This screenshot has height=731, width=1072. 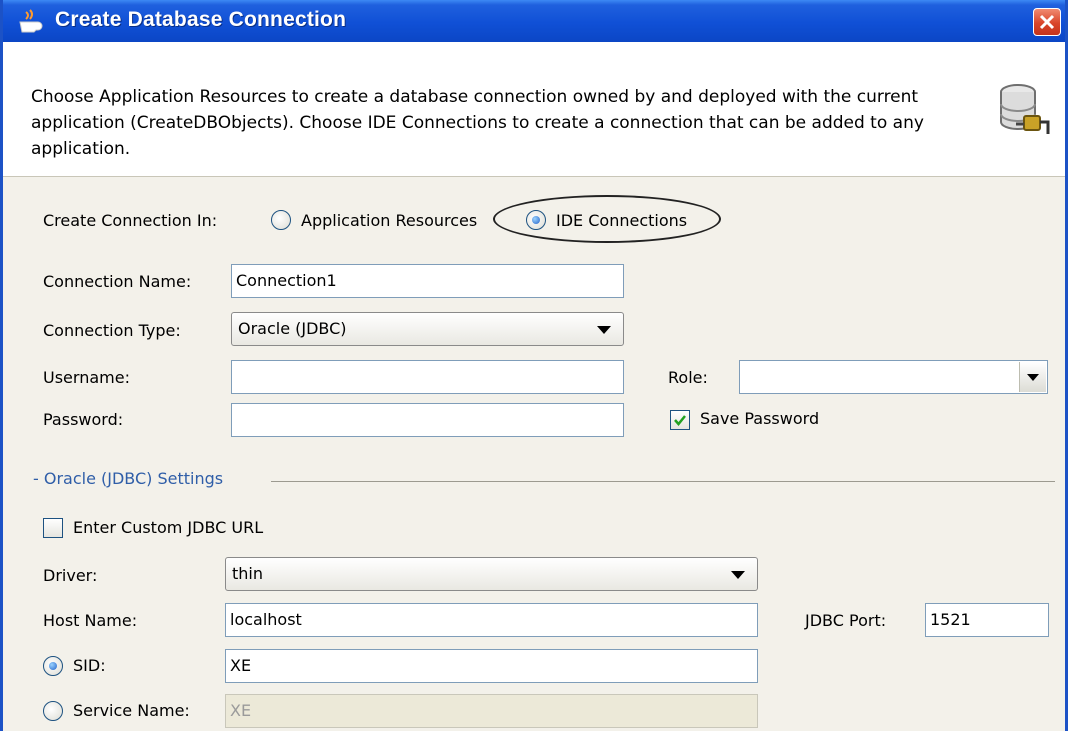 What do you see at coordinates (427, 420) in the screenshot?
I see `password-input` at bounding box center [427, 420].